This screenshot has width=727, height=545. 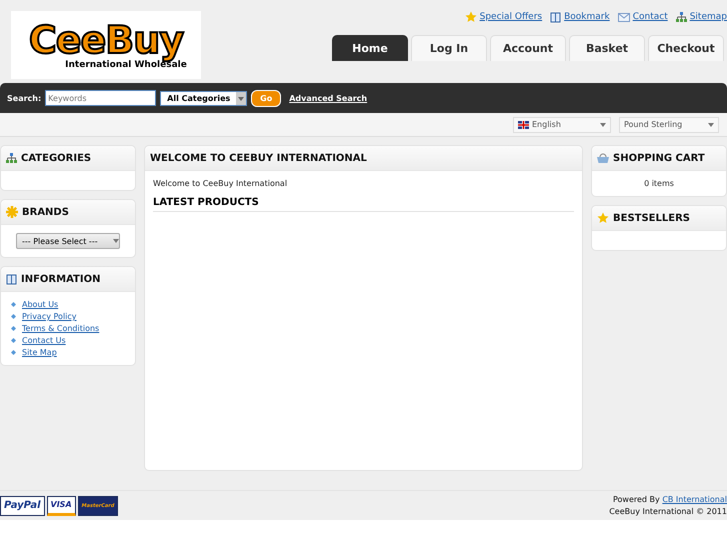 What do you see at coordinates (258, 158) in the screenshot?
I see `panel-title: WELCOME TO CEEBUY INTERNATIONAL` at bounding box center [258, 158].